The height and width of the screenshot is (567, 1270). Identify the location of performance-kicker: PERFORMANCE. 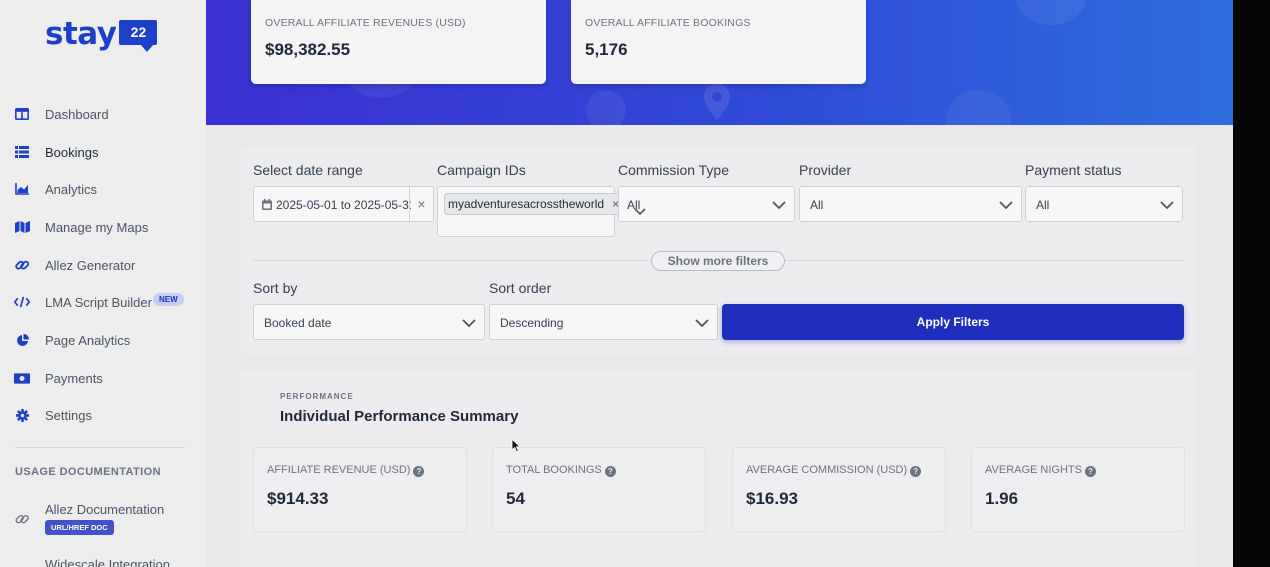
(317, 396).